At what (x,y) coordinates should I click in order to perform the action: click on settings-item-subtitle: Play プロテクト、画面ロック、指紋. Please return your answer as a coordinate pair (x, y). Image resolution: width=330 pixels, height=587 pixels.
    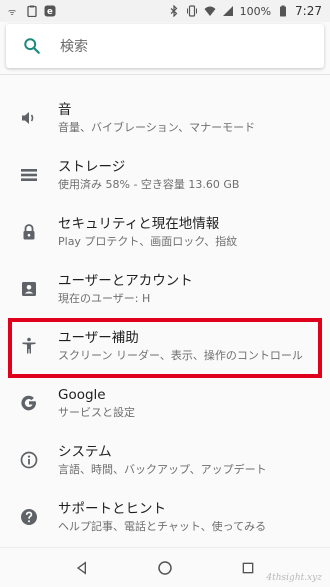
    Looking at the image, I should click on (148, 241).